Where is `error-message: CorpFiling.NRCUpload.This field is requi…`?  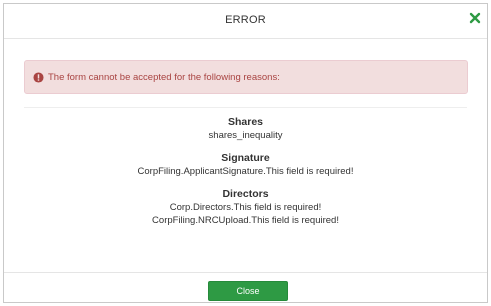 error-message: CorpFiling.NRCUpload.This field is requi… is located at coordinates (245, 220).